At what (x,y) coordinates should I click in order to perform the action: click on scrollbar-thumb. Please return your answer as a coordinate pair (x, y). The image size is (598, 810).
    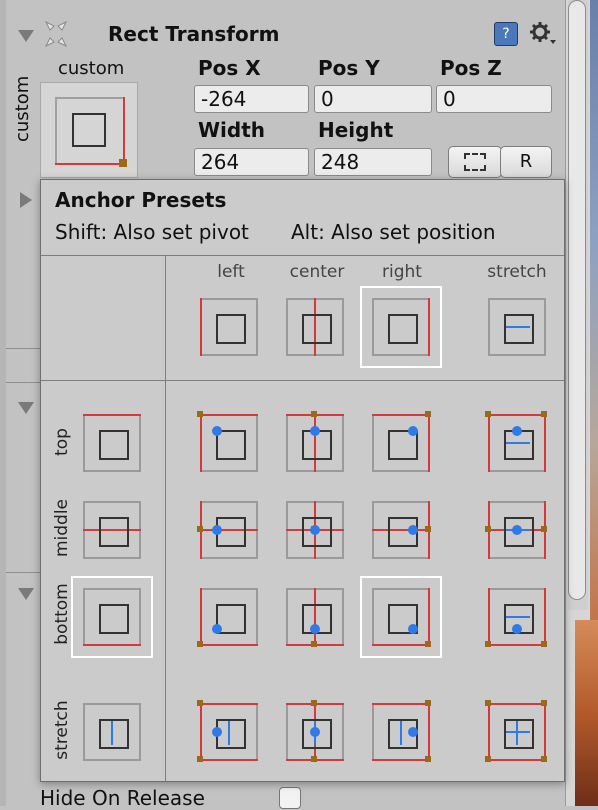
    Looking at the image, I should click on (577, 300).